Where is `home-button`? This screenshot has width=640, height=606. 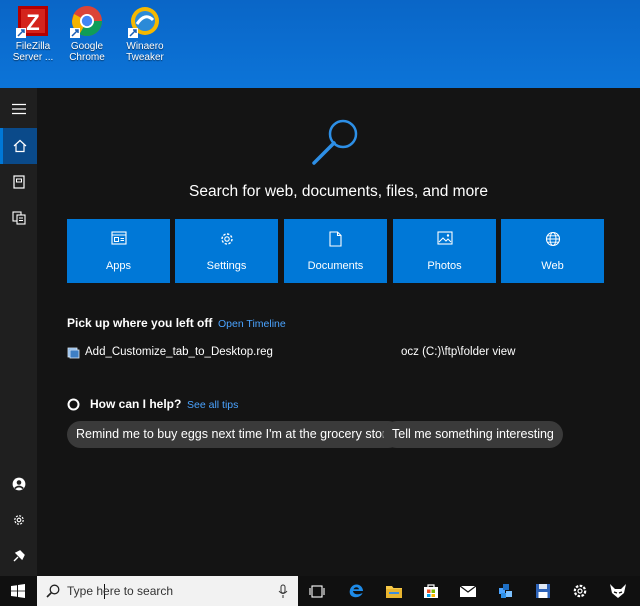
home-button is located at coordinates (18, 146).